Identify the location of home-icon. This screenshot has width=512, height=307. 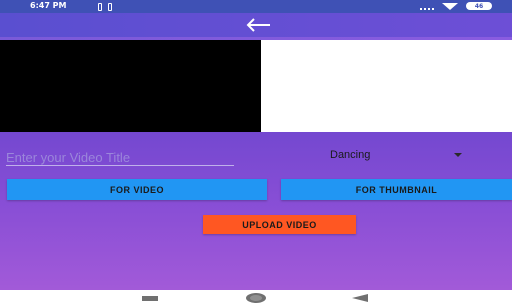
(256, 298).